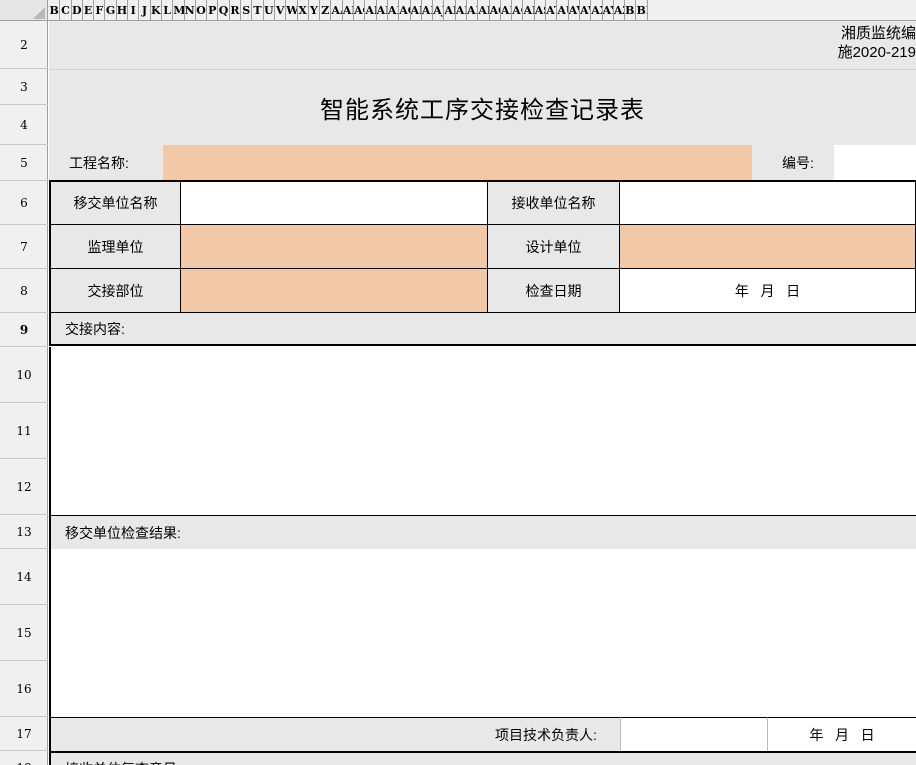  Describe the element at coordinates (55, 10) in the screenshot. I see `column-header-b: B` at that location.